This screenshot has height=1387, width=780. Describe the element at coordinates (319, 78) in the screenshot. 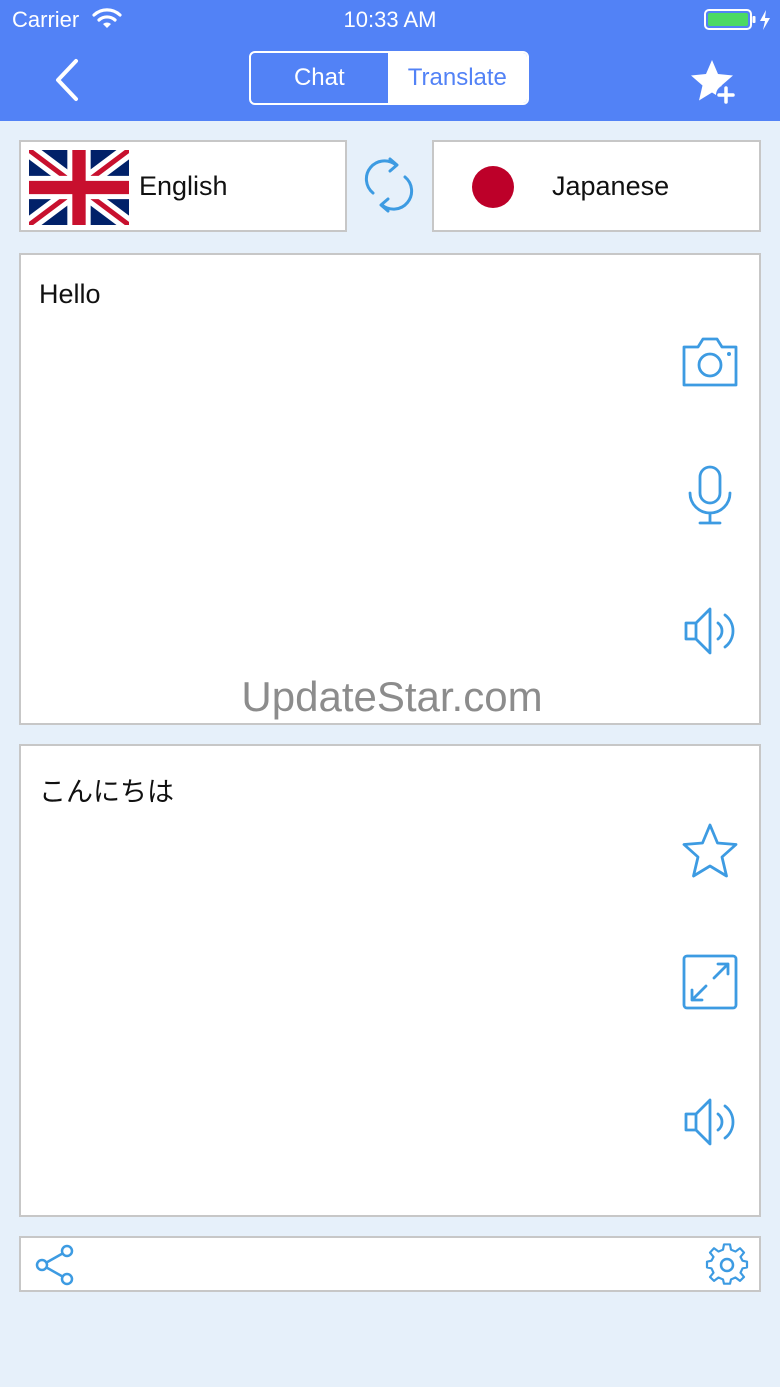

I see `tab-chat: Chat` at that location.